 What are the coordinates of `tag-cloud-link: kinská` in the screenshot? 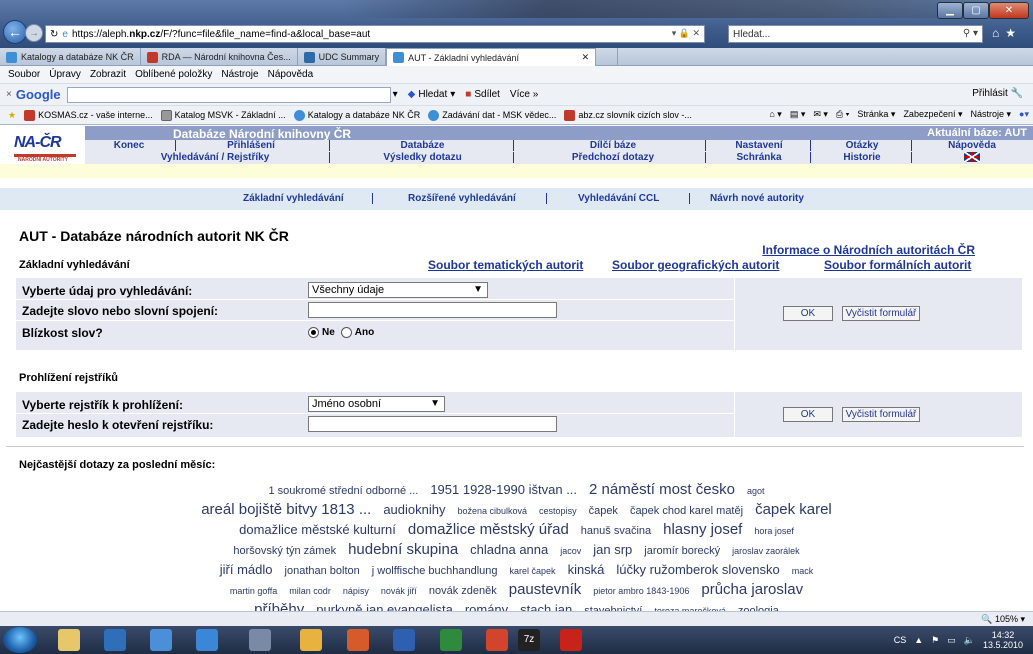 It's located at (586, 569).